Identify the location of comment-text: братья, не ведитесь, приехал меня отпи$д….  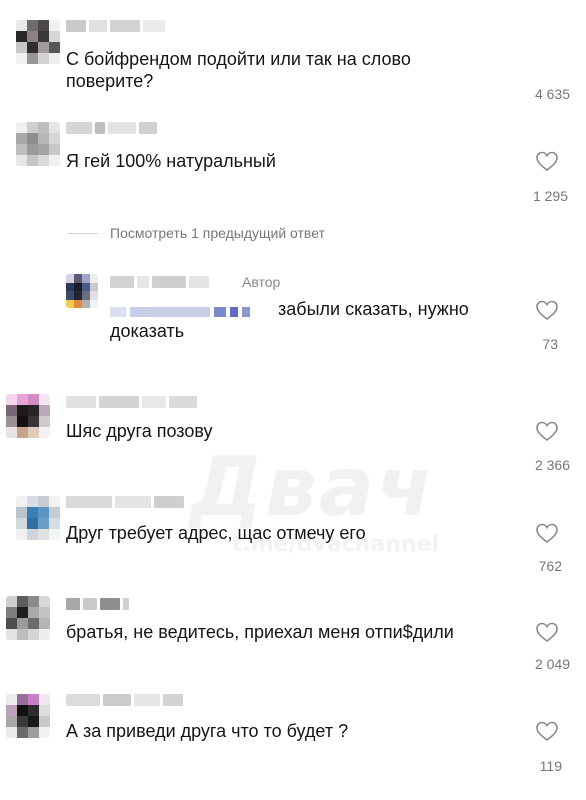
(260, 632).